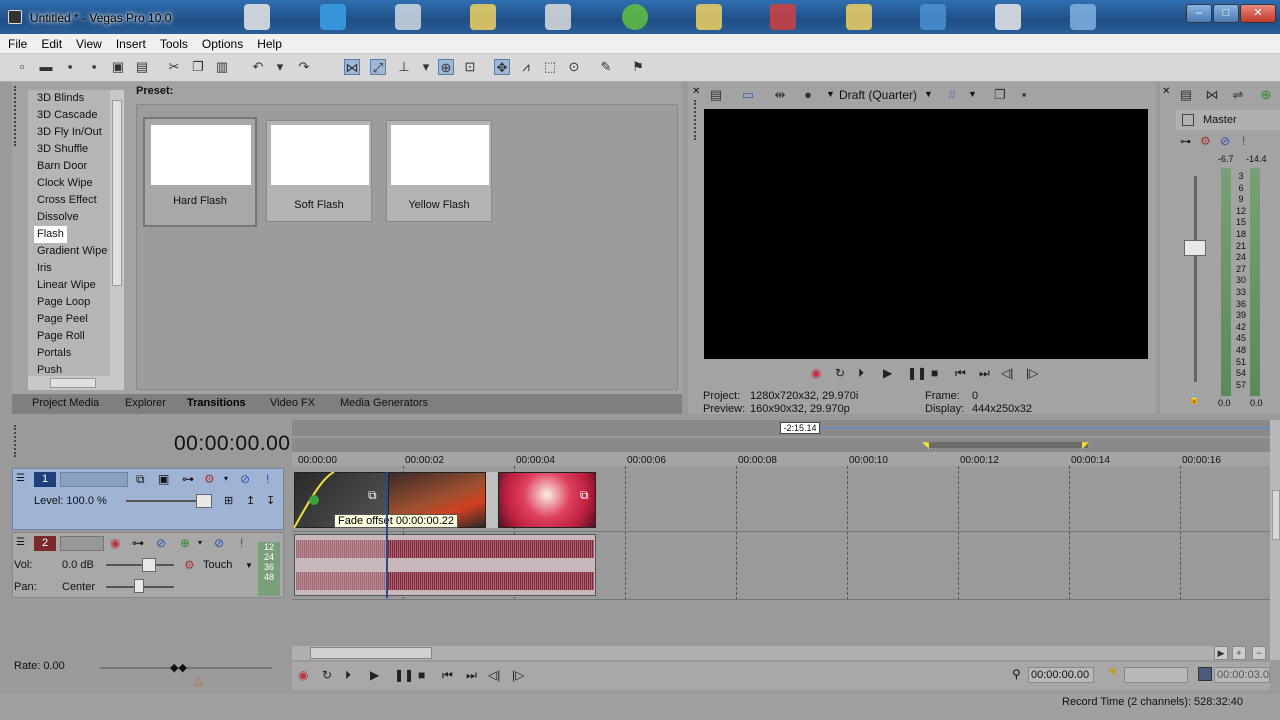 The image size is (1280, 720). Describe the element at coordinates (73, 383) in the screenshot. I see `list-hscroll-thumb` at that location.